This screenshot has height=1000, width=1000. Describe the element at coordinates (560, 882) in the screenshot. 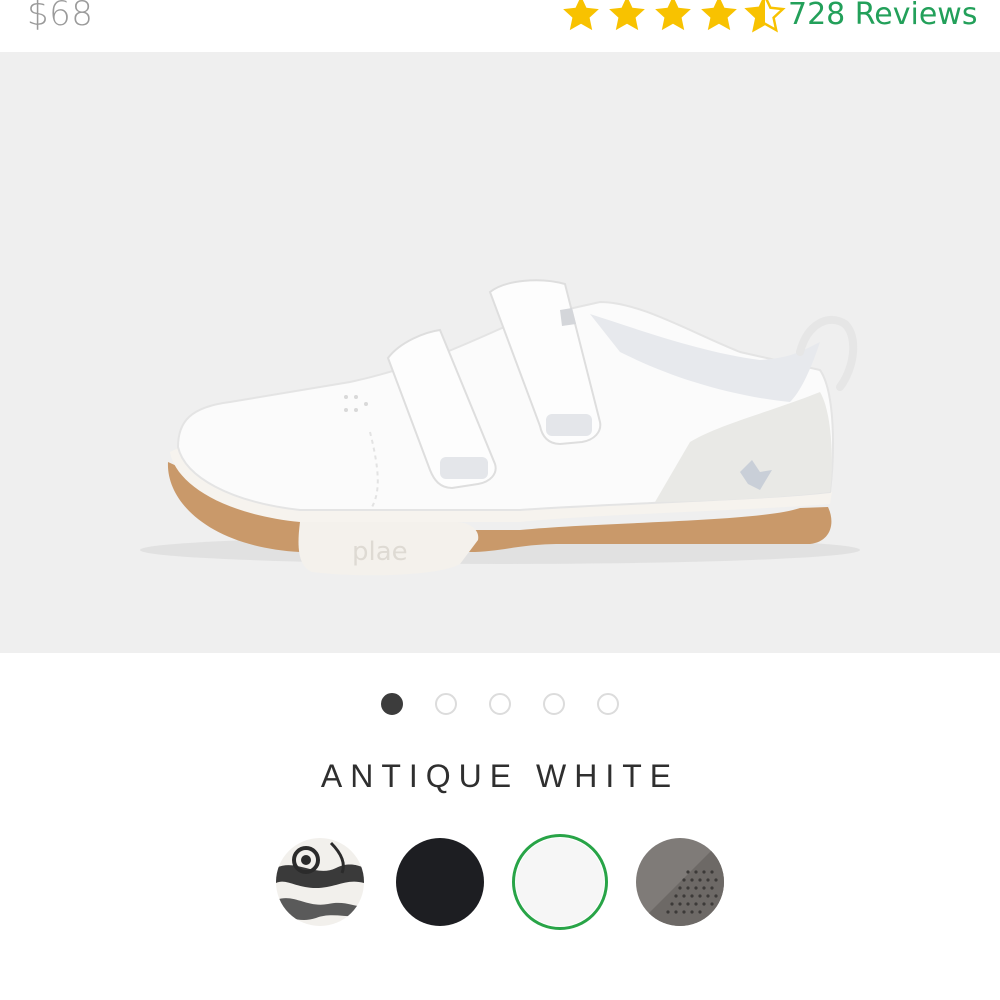

I see `antique-white-swatch` at that location.